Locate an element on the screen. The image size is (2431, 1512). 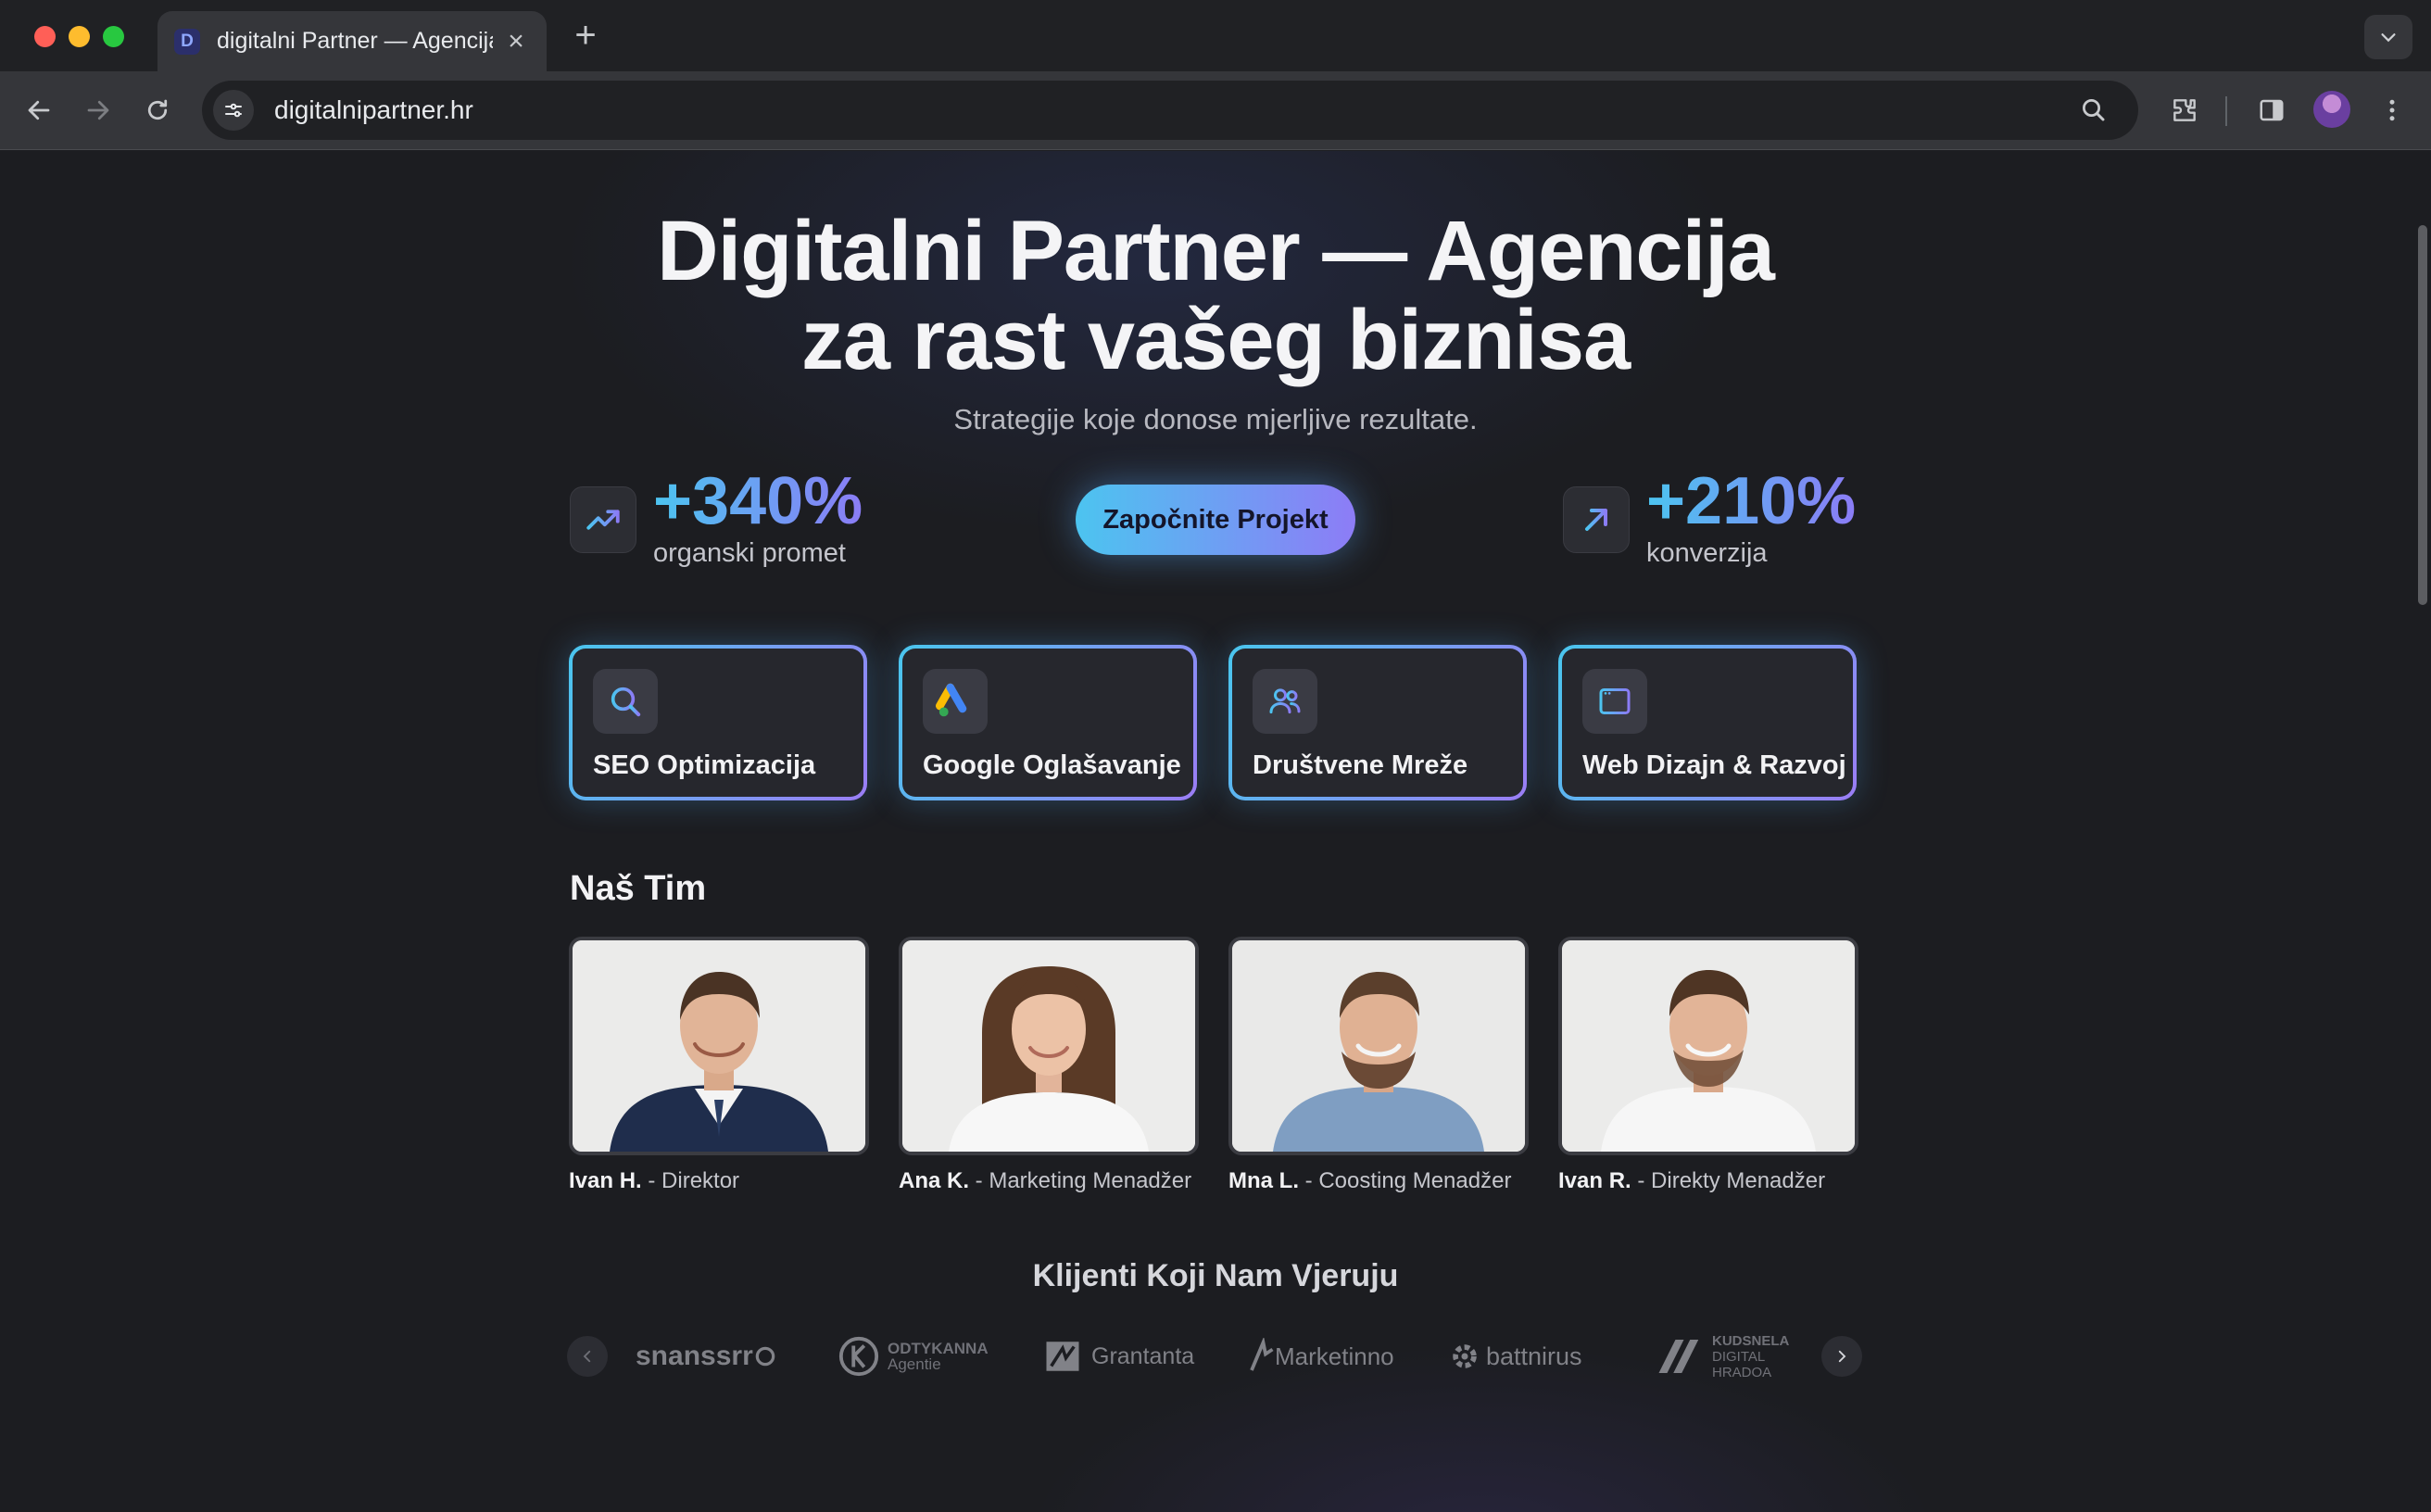
client-logo: battnirus is located at coordinates (1515, 1356).